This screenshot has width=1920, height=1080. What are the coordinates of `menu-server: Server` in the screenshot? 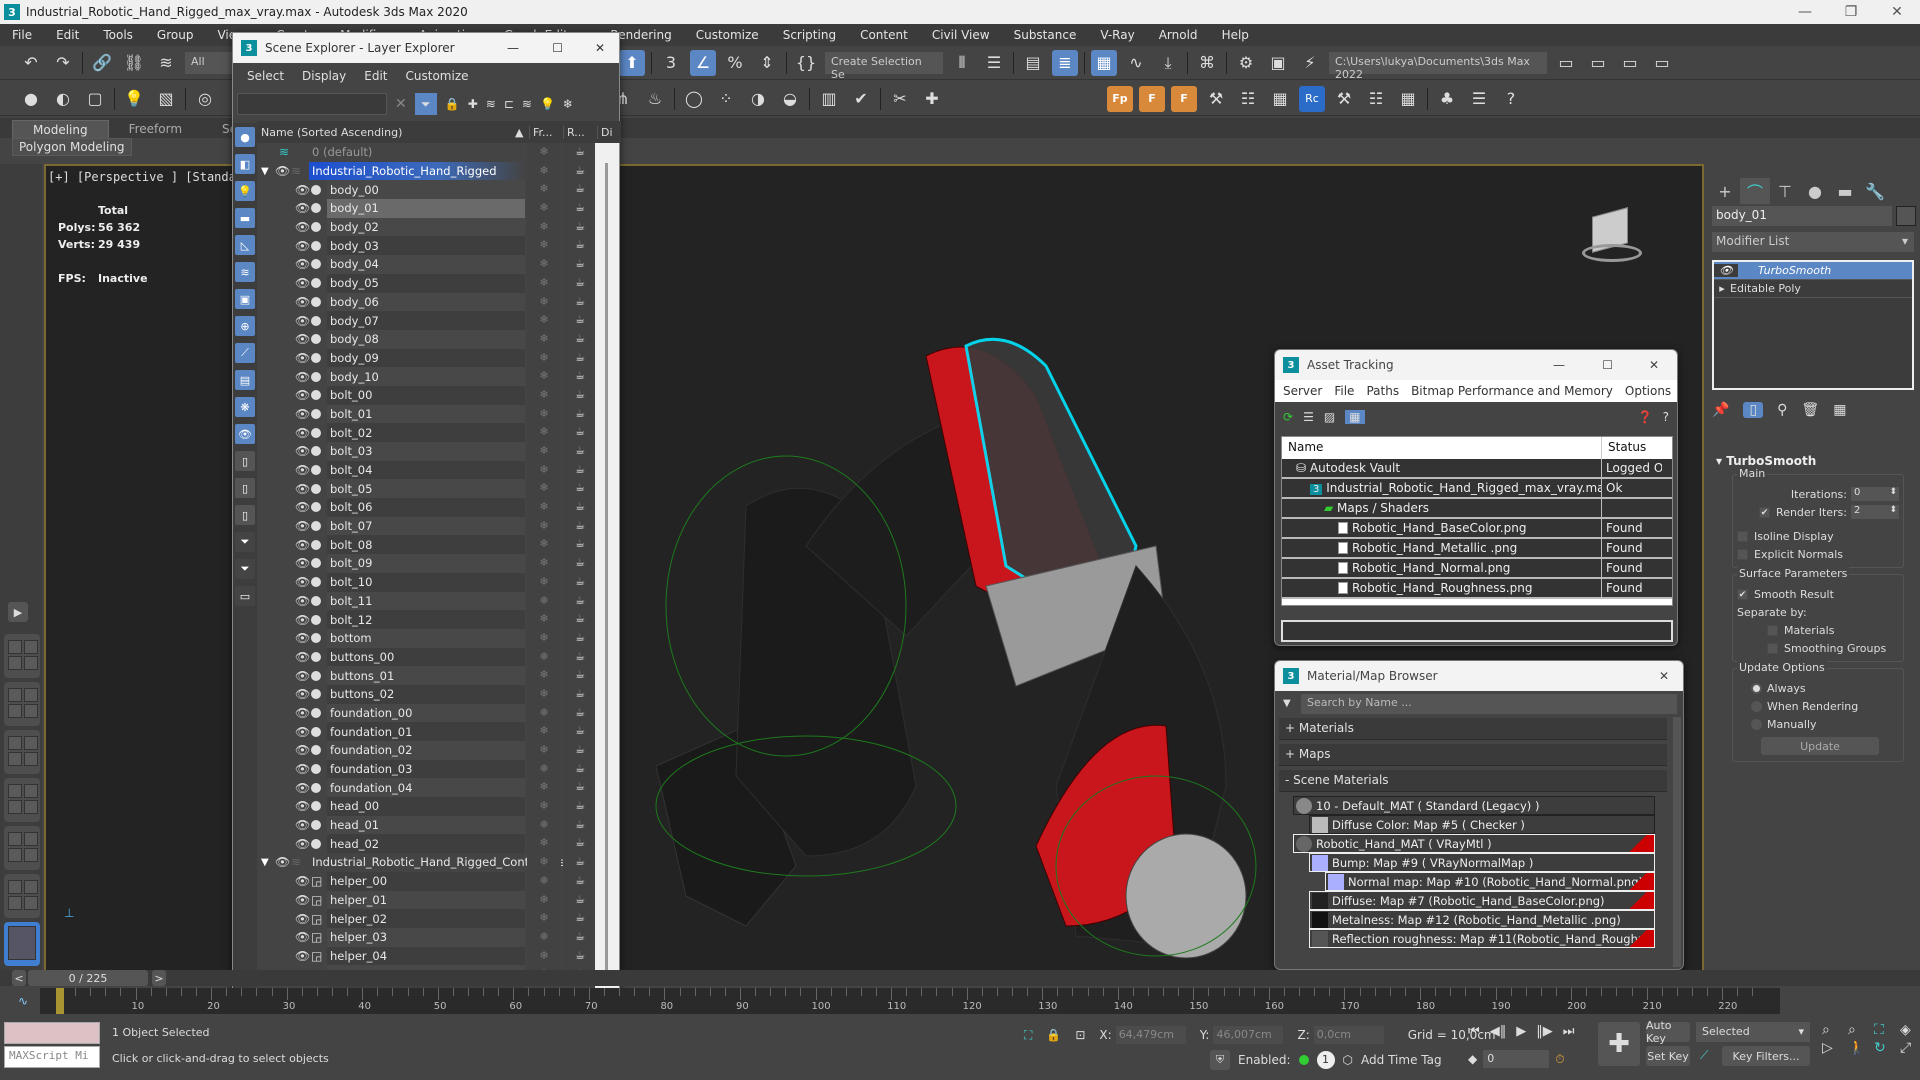 It's located at (1302, 391).